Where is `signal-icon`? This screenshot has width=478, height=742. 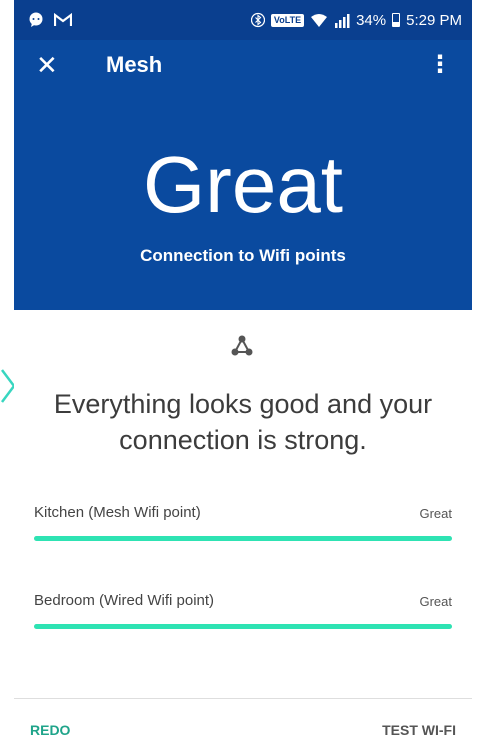
signal-icon is located at coordinates (342, 20).